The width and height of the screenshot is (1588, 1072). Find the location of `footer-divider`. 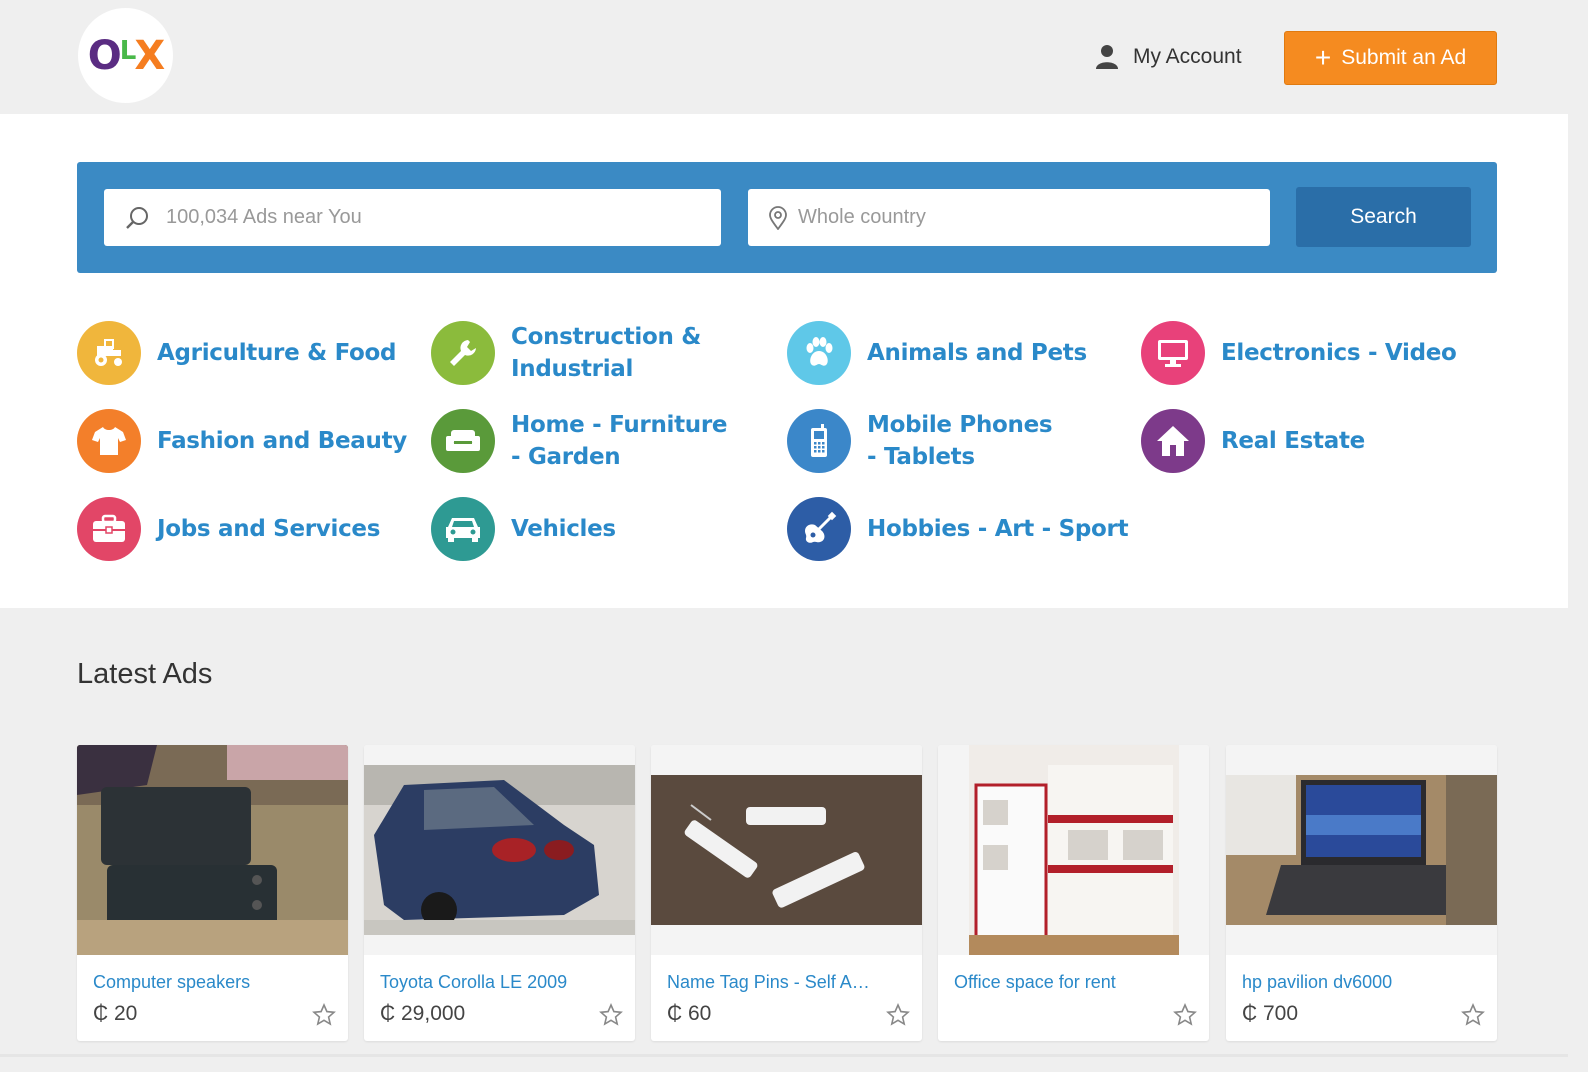

footer-divider is located at coordinates (784, 1055).